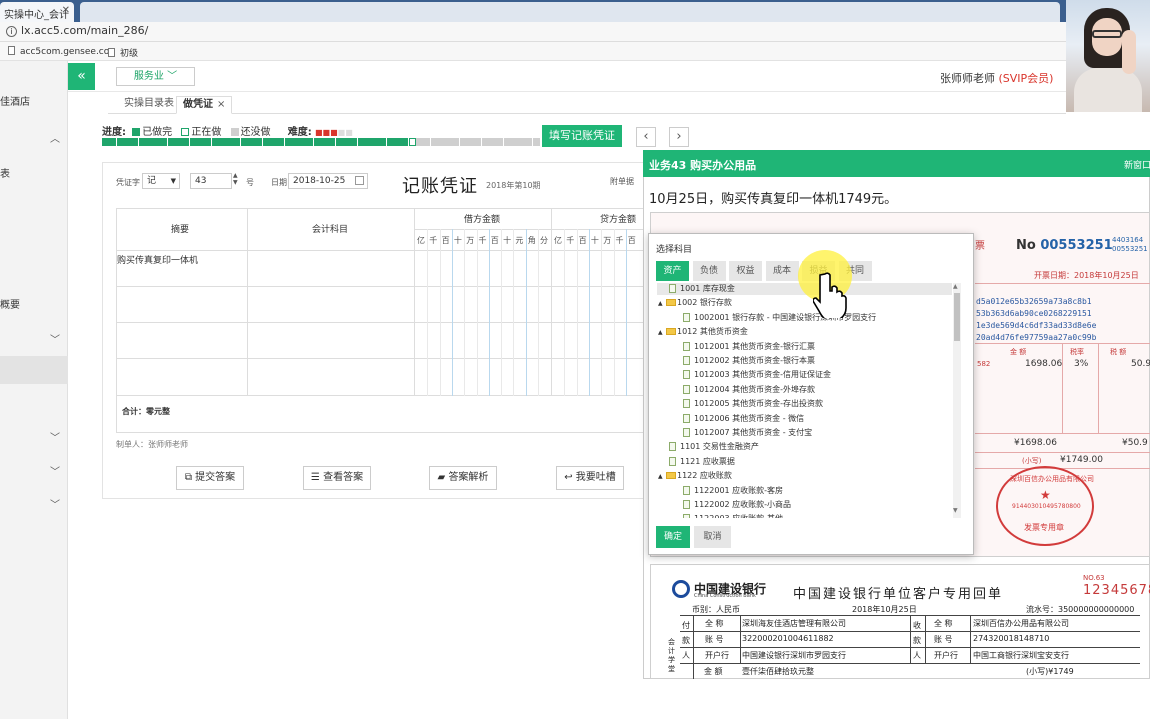  Describe the element at coordinates (10, 303) in the screenshot. I see `sidebar-item-summary: 概要` at that location.